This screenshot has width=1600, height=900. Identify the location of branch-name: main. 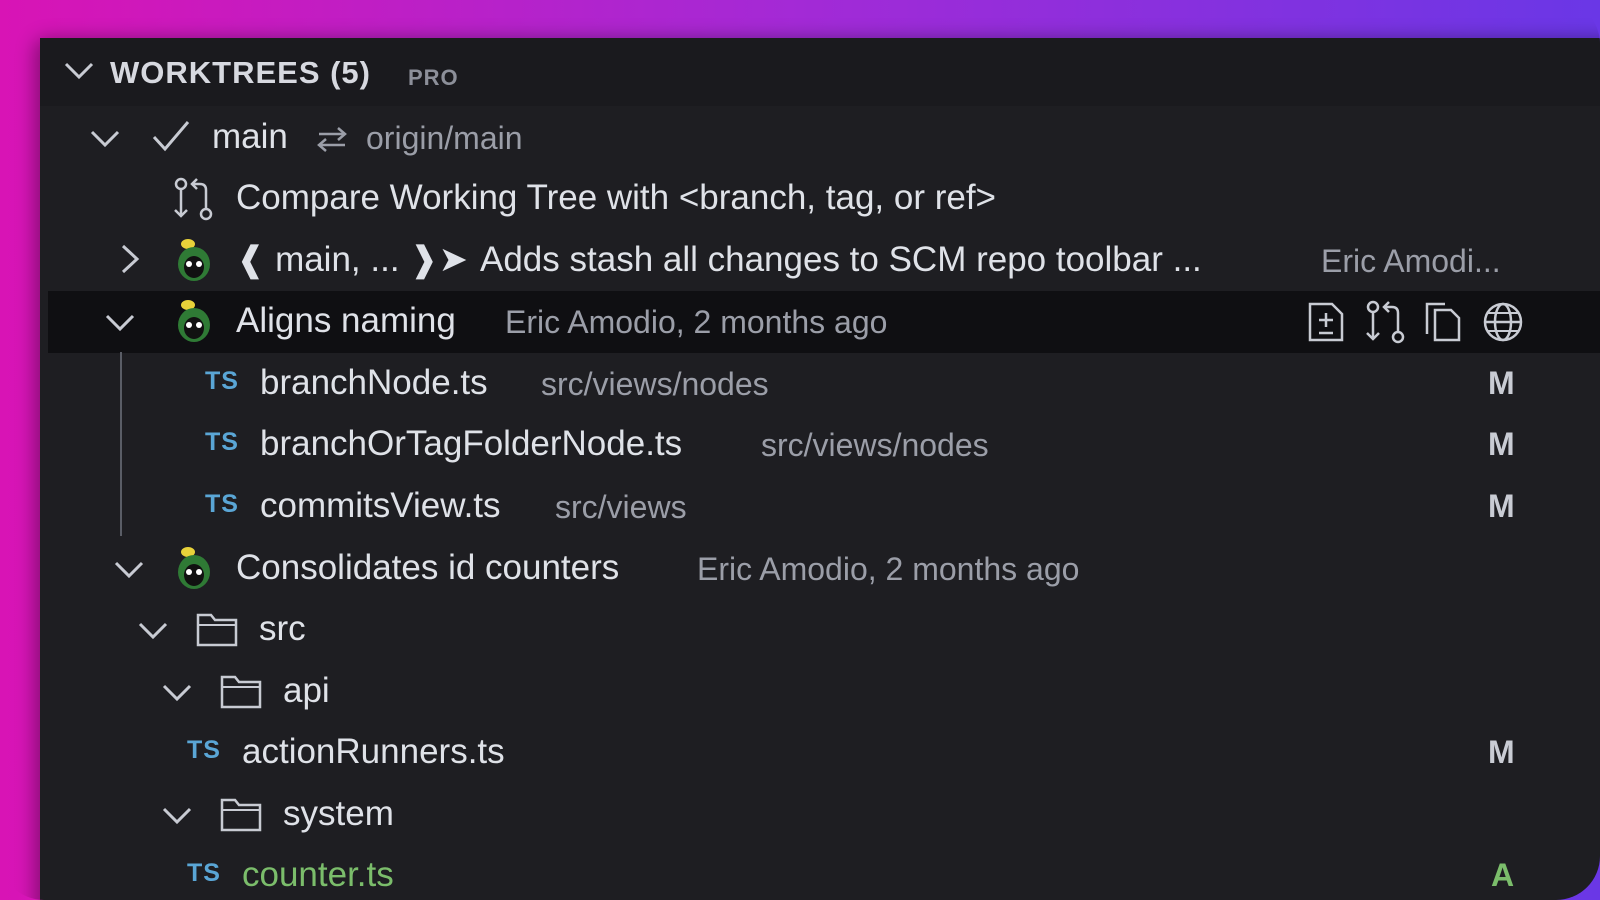
(250, 136).